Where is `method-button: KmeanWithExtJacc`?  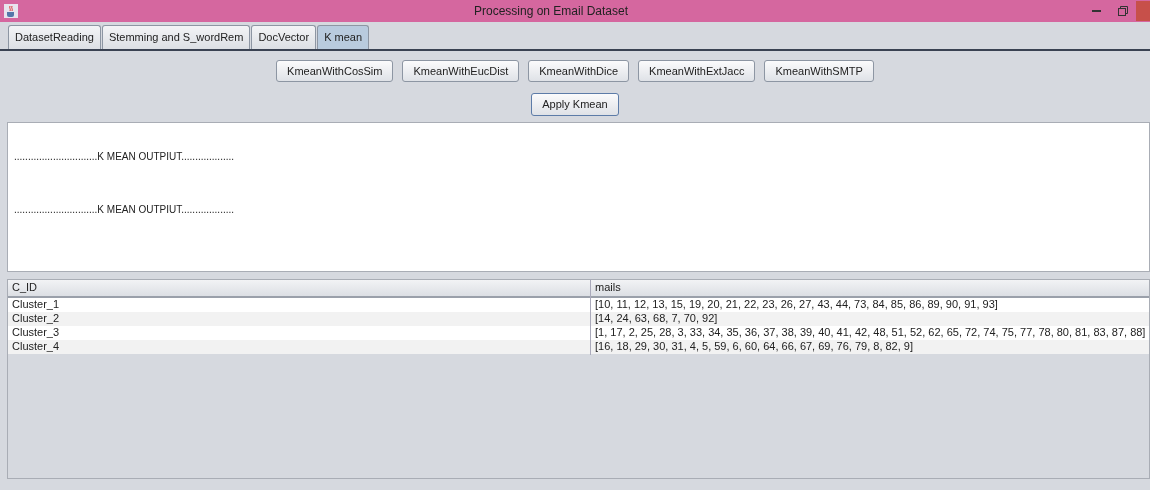
method-button: KmeanWithExtJacc is located at coordinates (697, 70).